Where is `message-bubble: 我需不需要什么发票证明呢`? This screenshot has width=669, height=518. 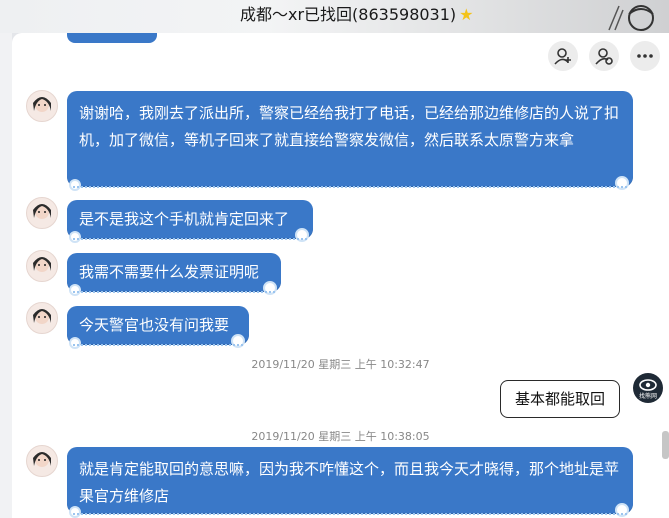
message-bubble: 我需不需要什么发票证明呢 is located at coordinates (174, 274).